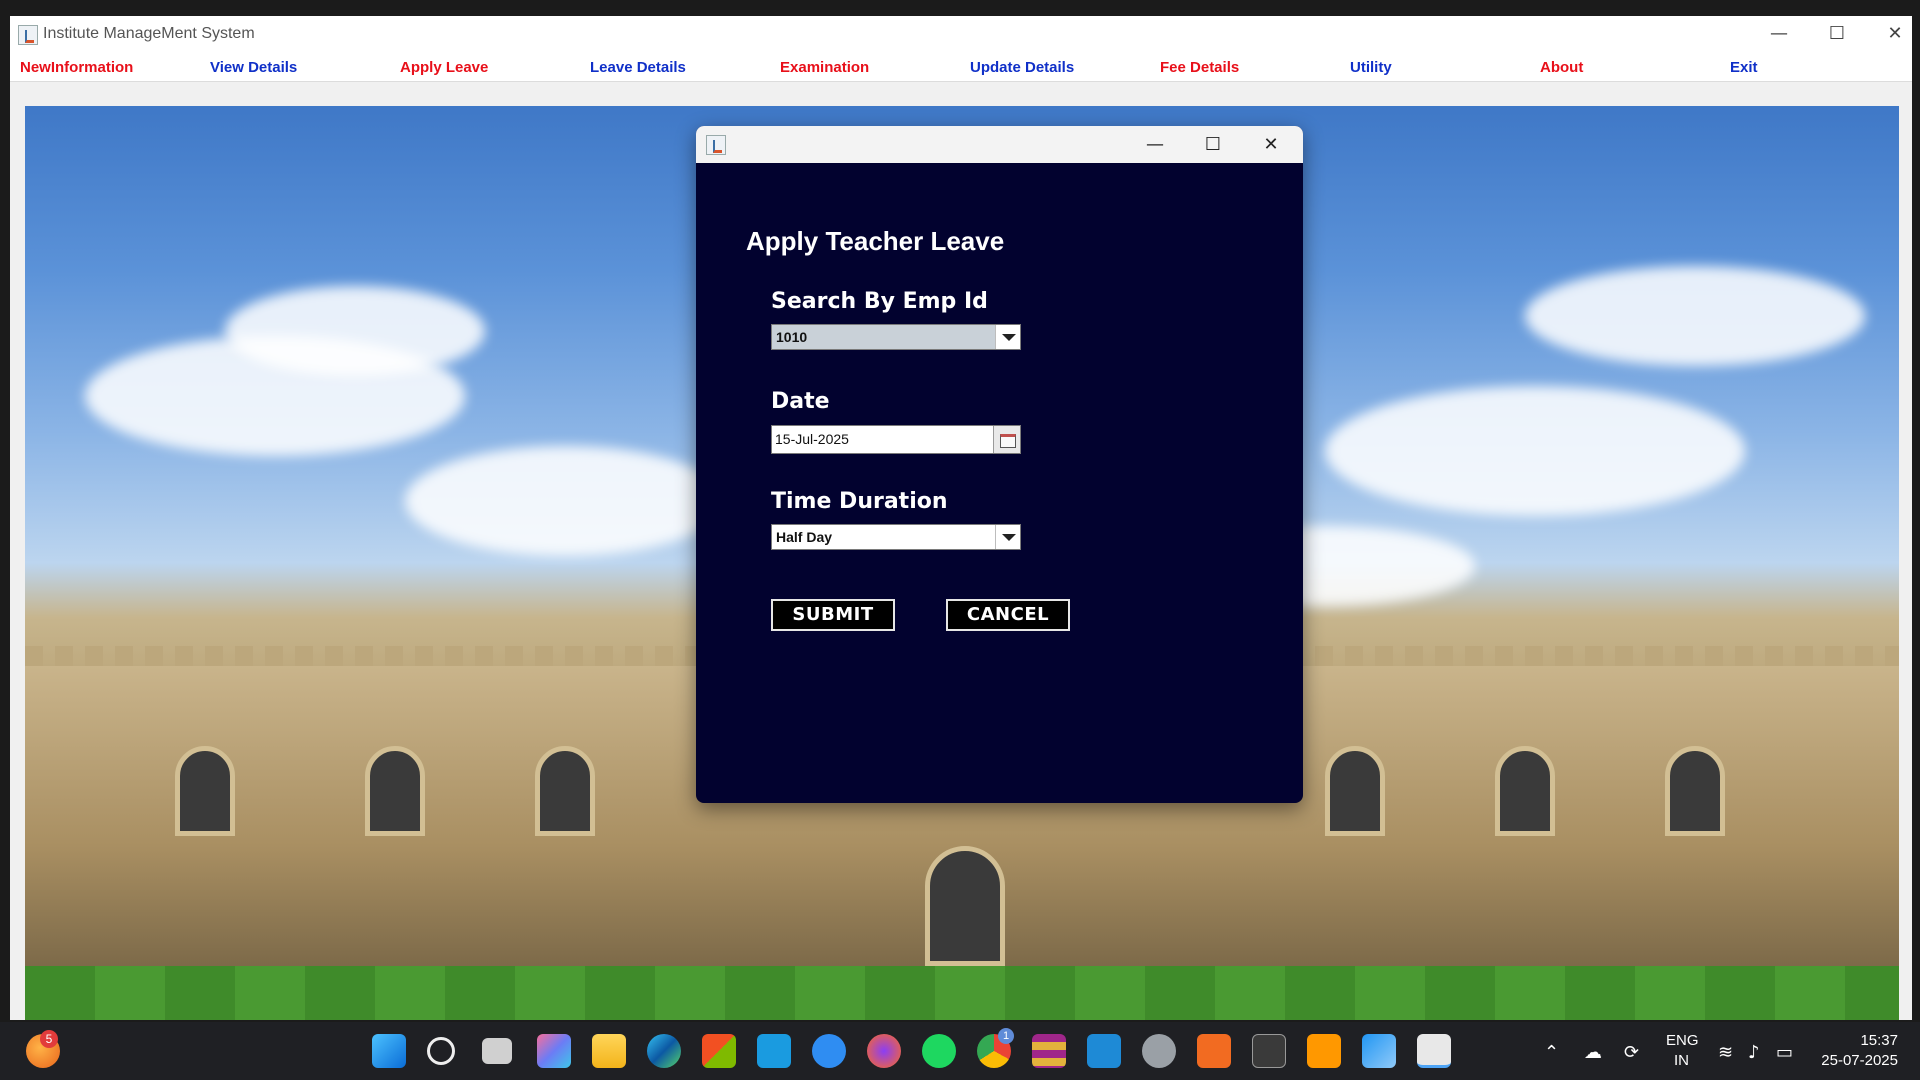  Describe the element at coordinates (609, 1051) in the screenshot. I see `file-explorer-icon` at that location.